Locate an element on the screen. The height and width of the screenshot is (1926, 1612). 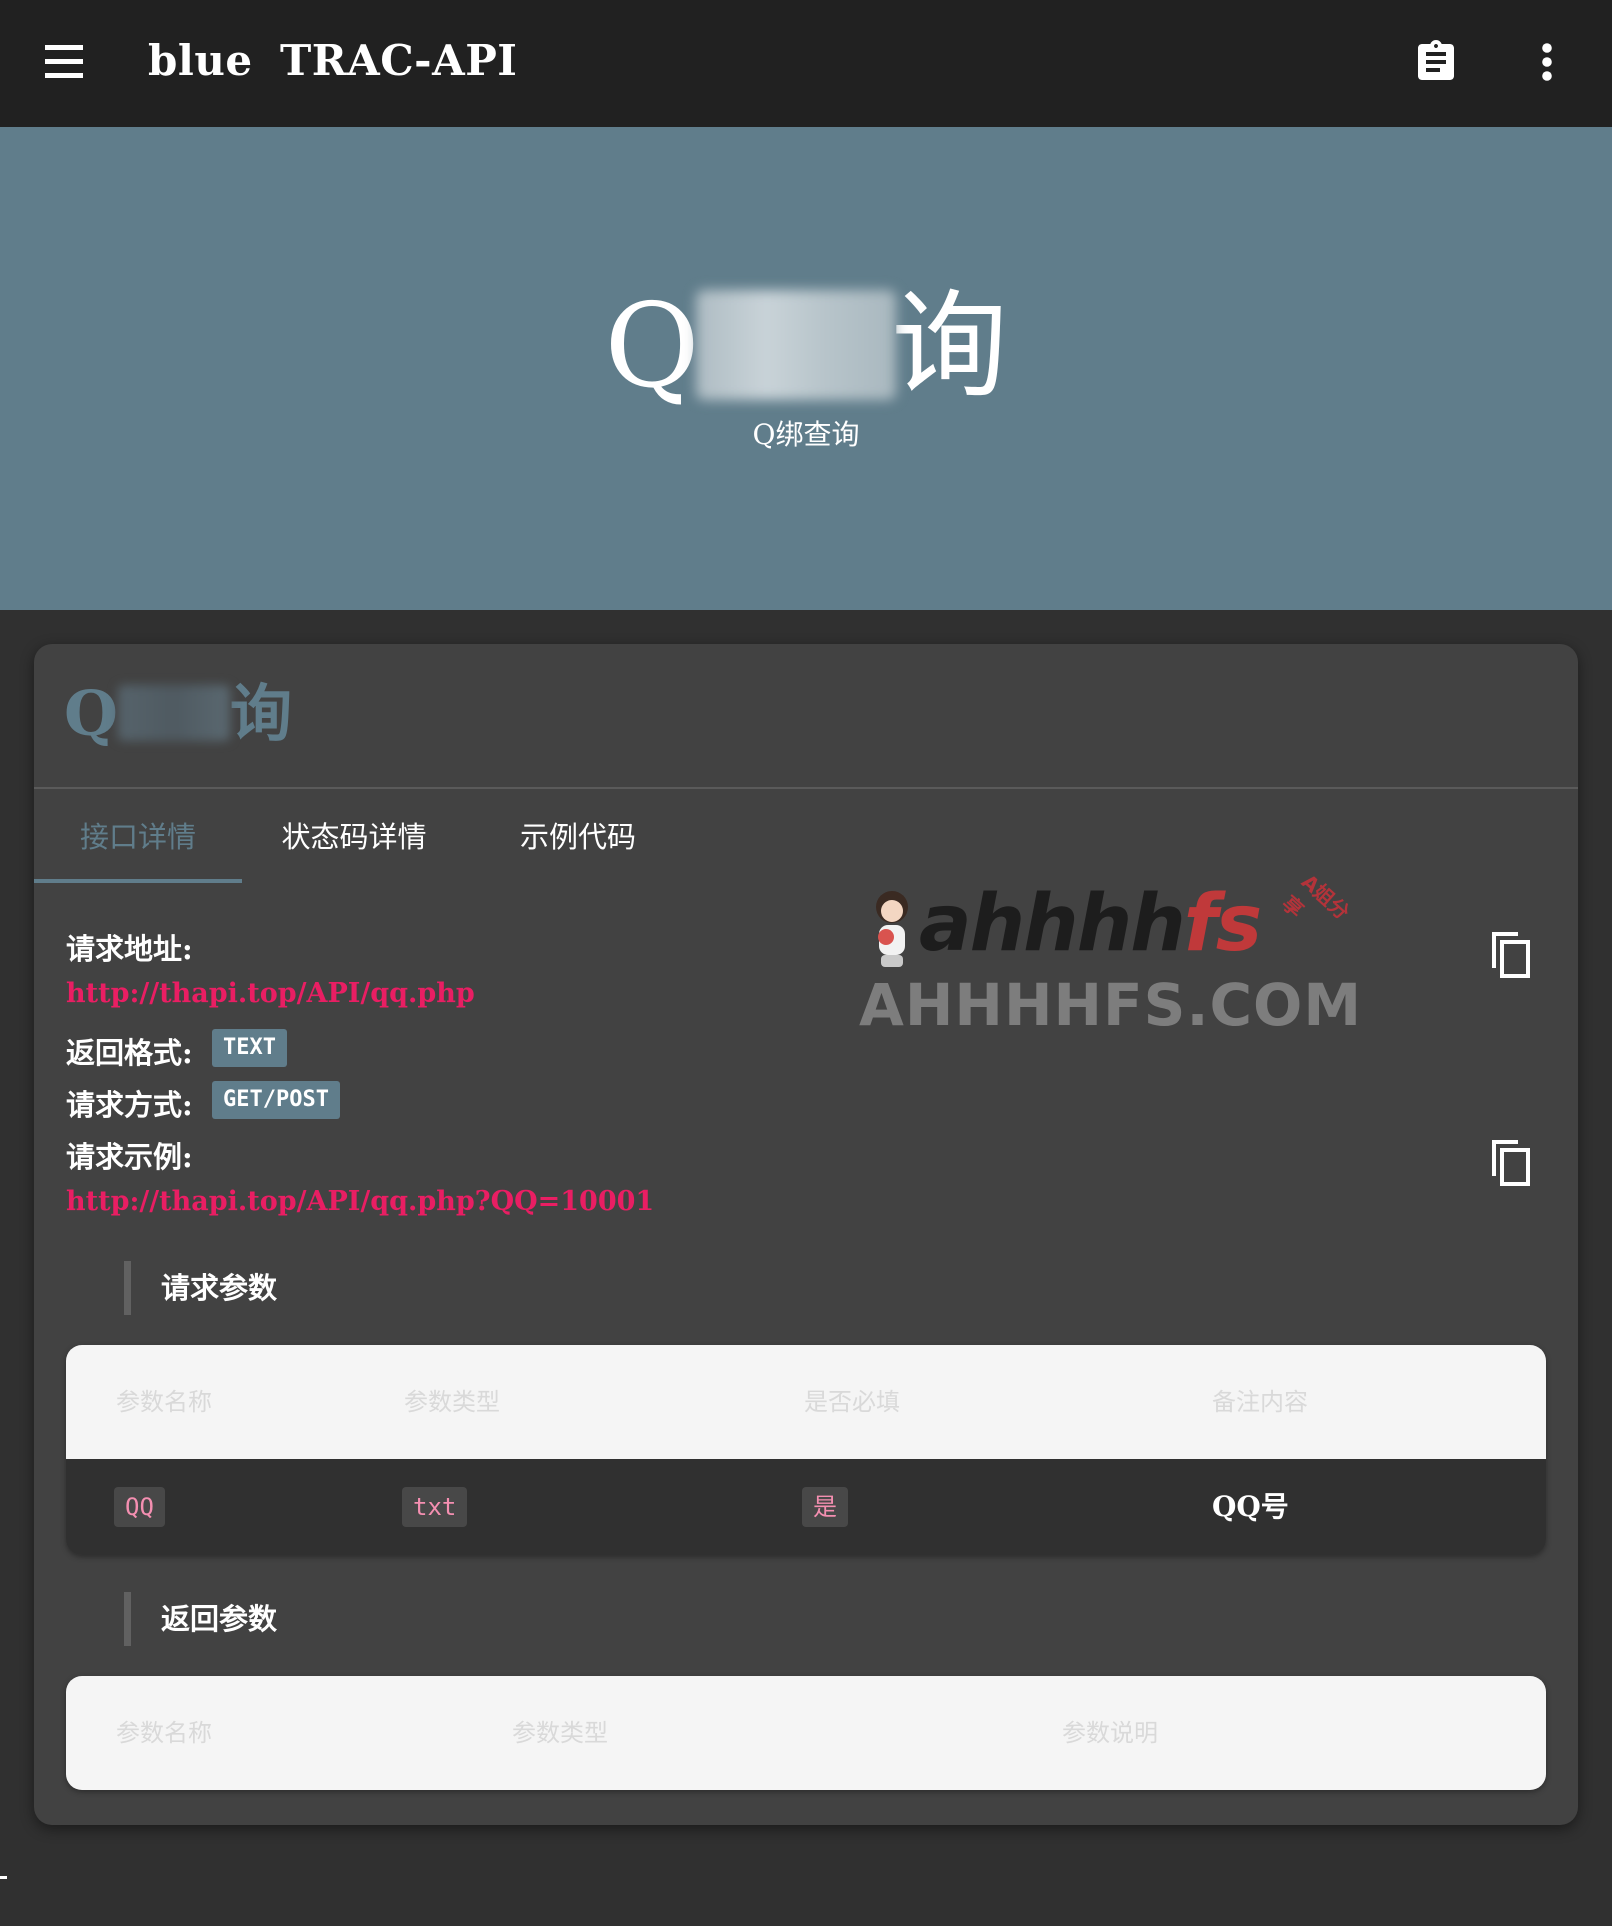
return-format-chip: TEXT is located at coordinates (249, 1048).